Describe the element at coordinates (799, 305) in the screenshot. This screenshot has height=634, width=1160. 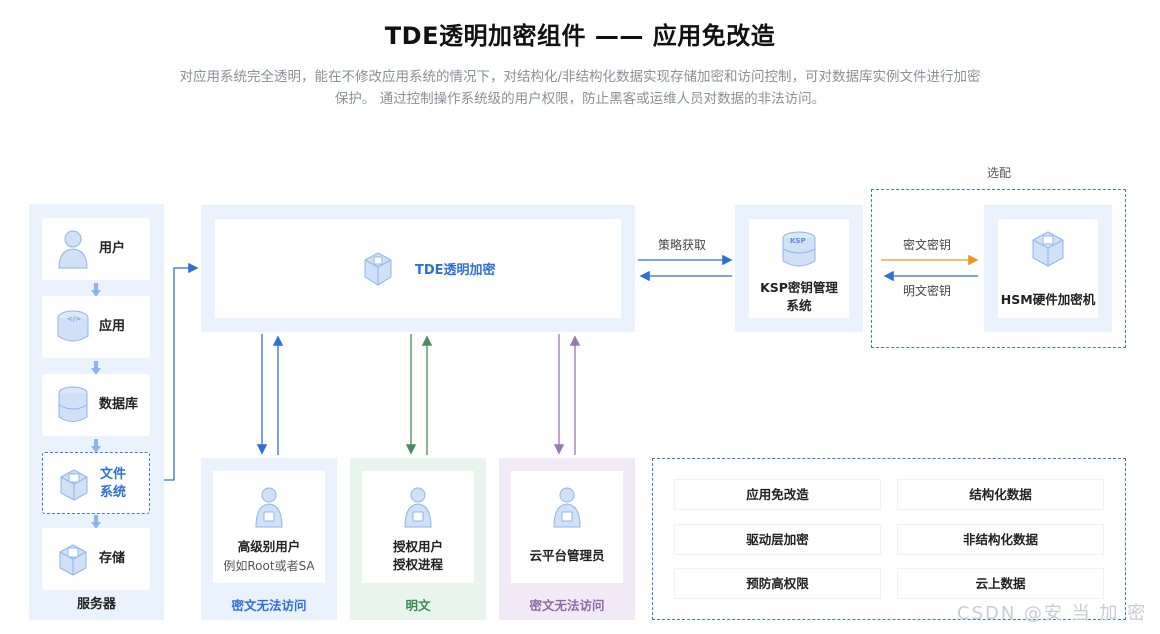
I see `ksp-label-line-2: 系统` at that location.